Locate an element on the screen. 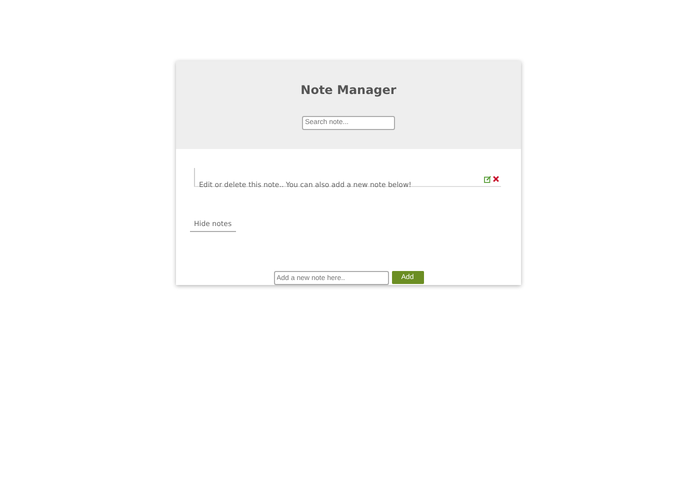 The width and height of the screenshot is (695, 494). app-title: Note Manager is located at coordinates (348, 90).